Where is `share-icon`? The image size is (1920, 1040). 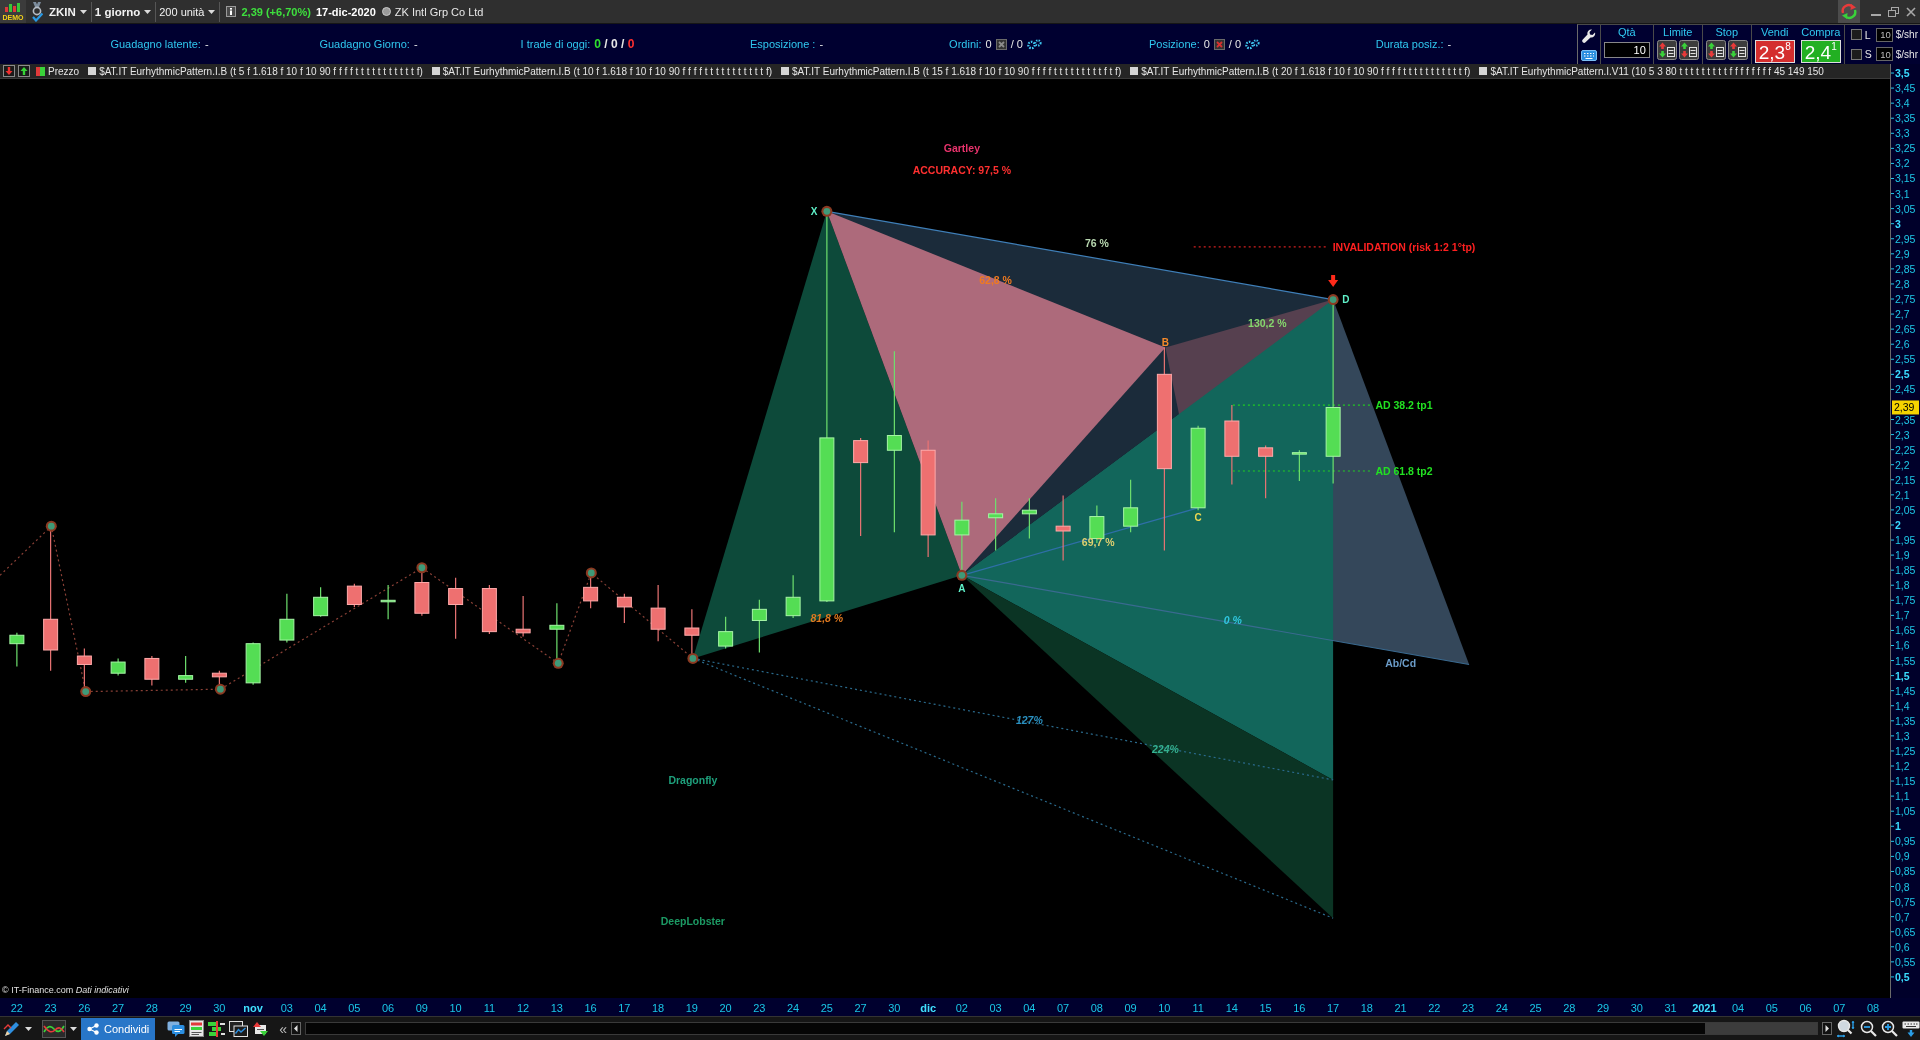 share-icon is located at coordinates (93, 1028).